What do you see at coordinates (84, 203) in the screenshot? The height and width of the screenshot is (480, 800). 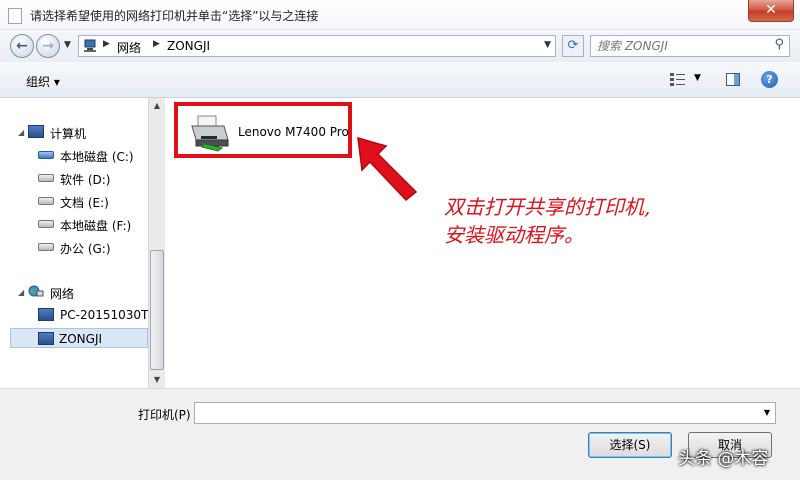 I see `nav-item-label: 文档 (E:)` at bounding box center [84, 203].